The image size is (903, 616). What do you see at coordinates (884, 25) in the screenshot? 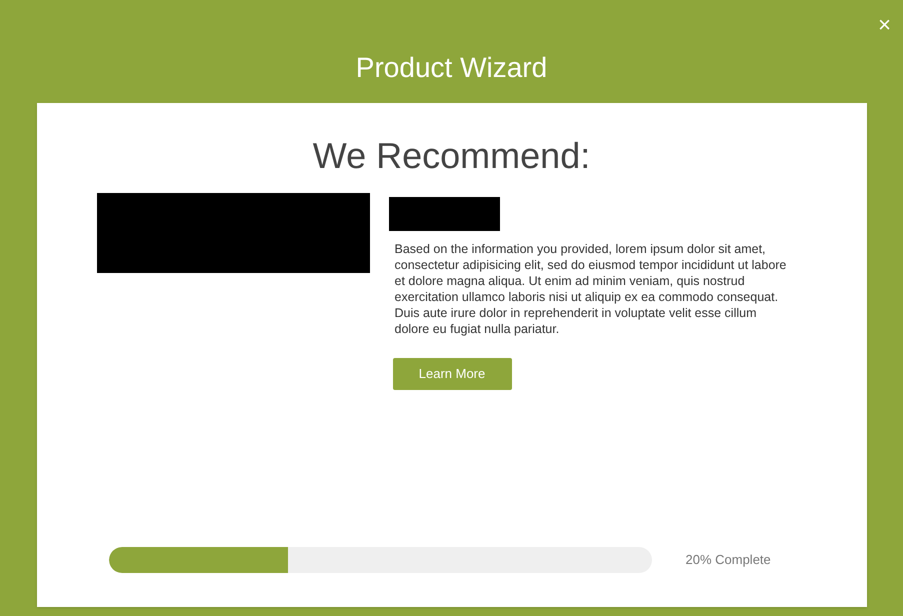
I see `close-button: ×` at bounding box center [884, 25].